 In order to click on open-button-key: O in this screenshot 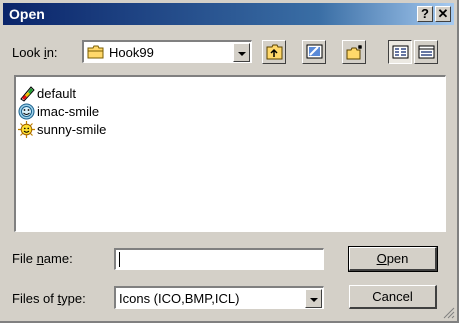, I will do `click(381, 258)`.